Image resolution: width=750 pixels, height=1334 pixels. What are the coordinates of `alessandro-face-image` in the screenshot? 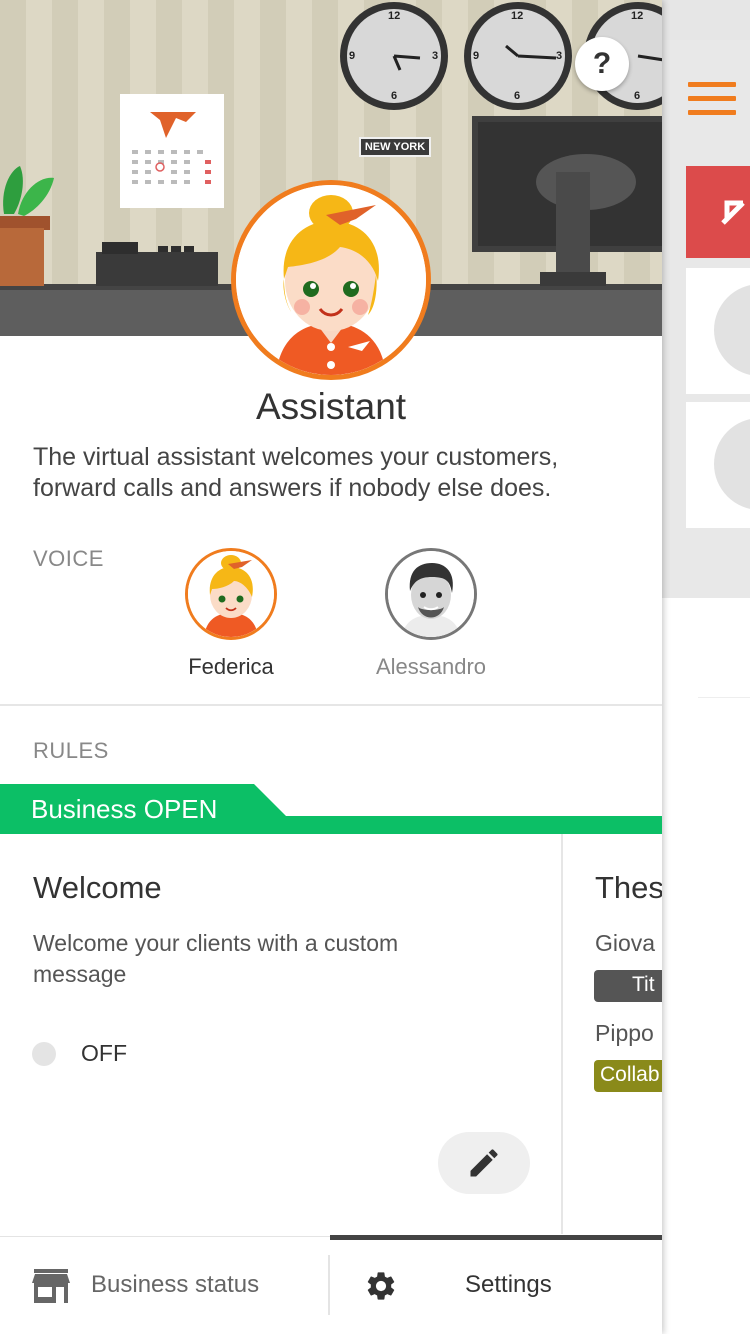 It's located at (431, 594).